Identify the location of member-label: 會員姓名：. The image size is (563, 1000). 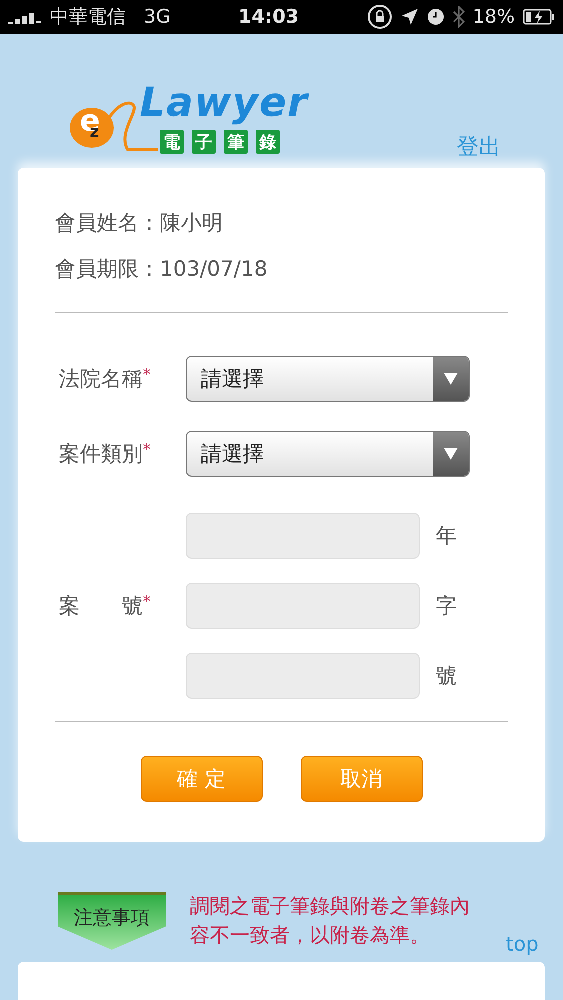
(107, 223).